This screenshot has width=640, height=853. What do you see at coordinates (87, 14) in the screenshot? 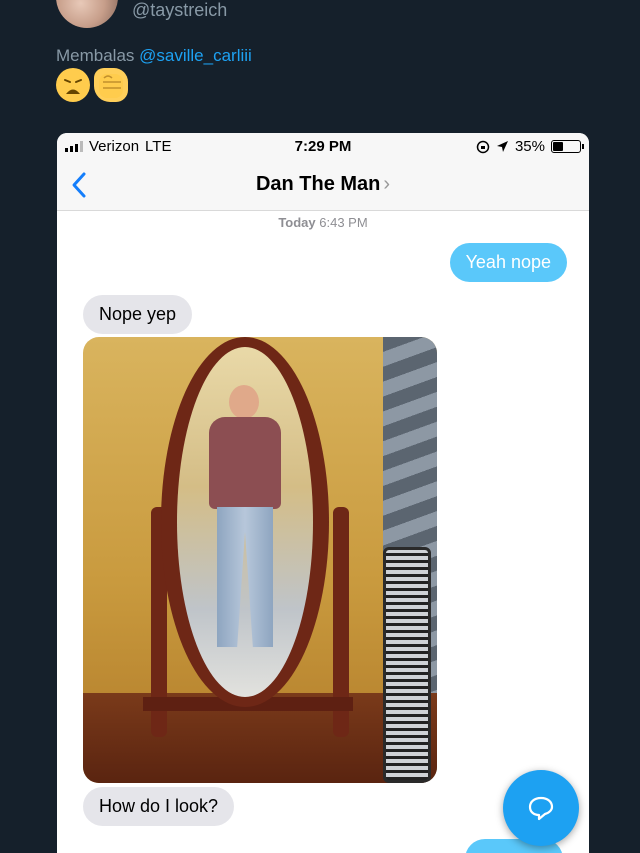
I see `avatar` at bounding box center [87, 14].